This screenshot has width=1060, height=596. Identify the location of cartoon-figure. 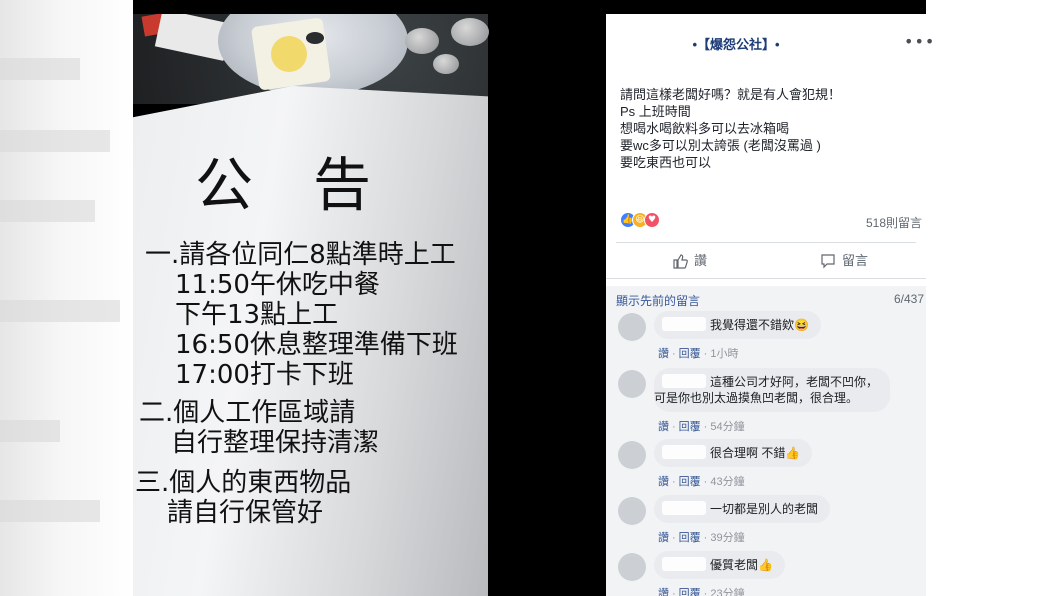
(289, 54).